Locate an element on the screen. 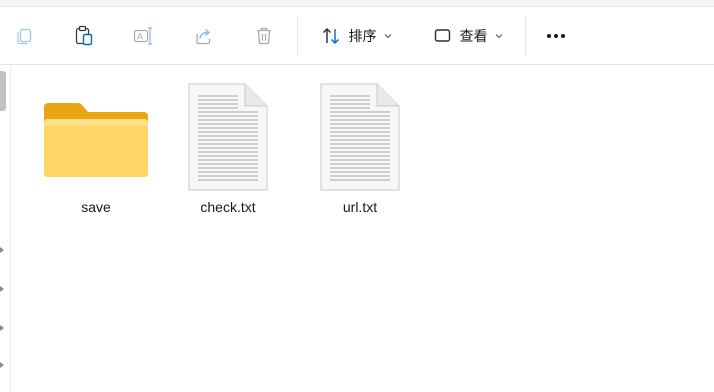 This screenshot has width=714, height=392. copy-button is located at coordinates (24, 36).